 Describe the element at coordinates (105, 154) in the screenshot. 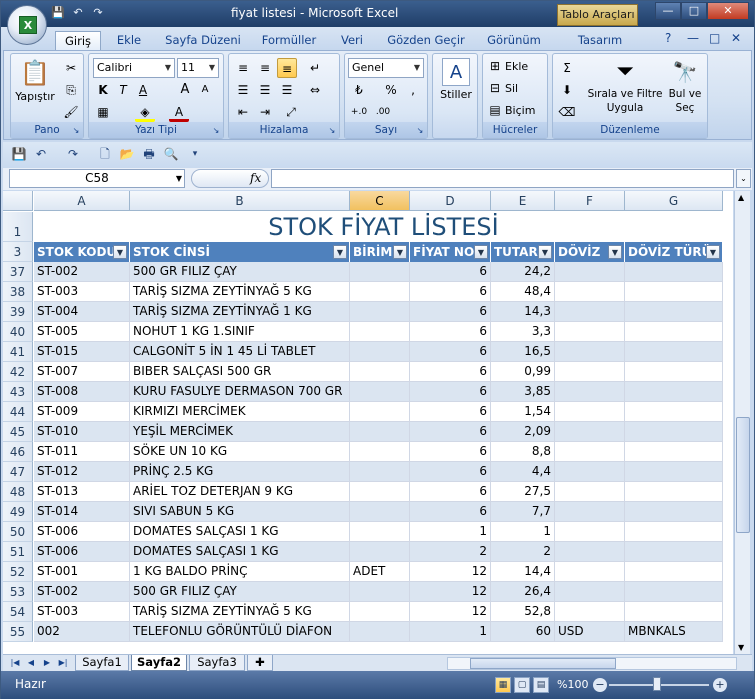

I see `new-icon: 🗋` at that location.